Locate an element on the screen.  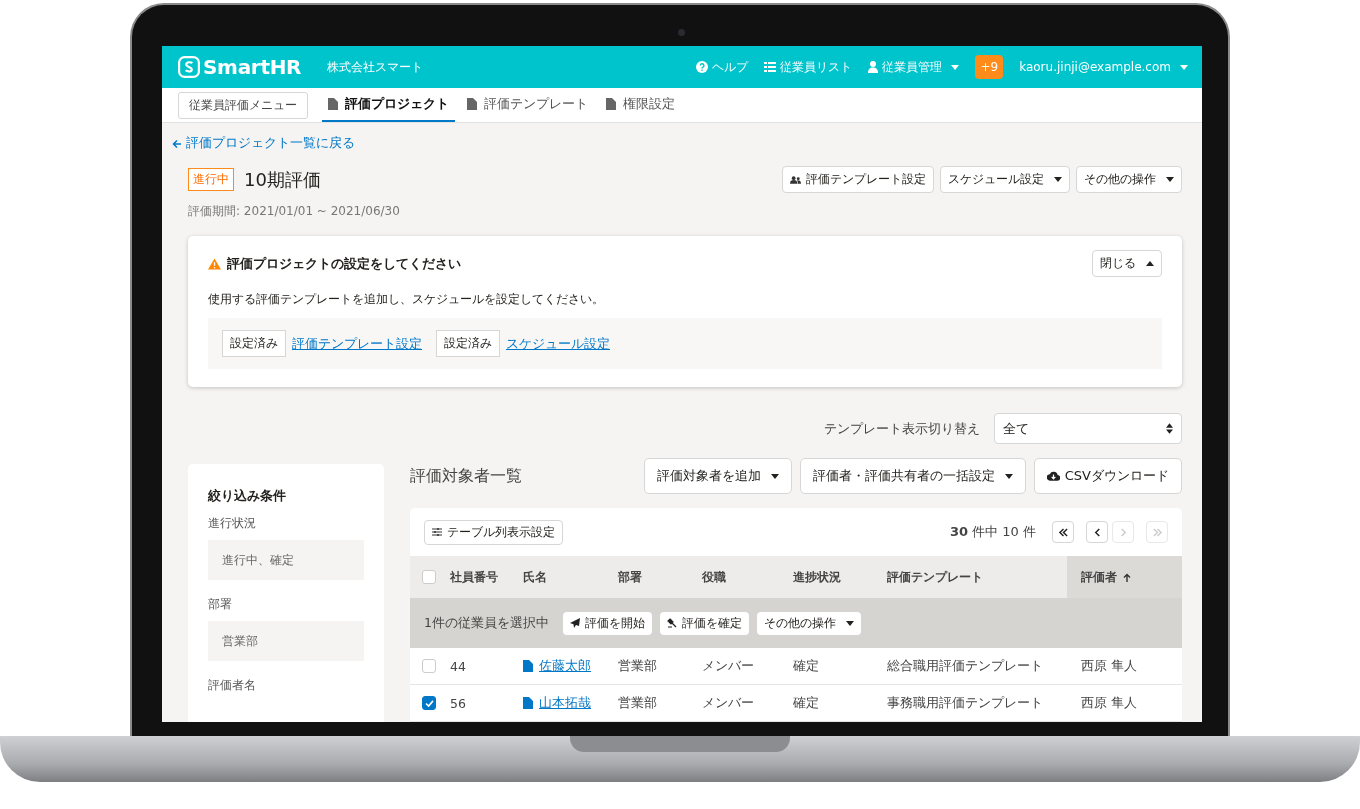
bulk-action-button: 評価を開始 is located at coordinates (607, 623).